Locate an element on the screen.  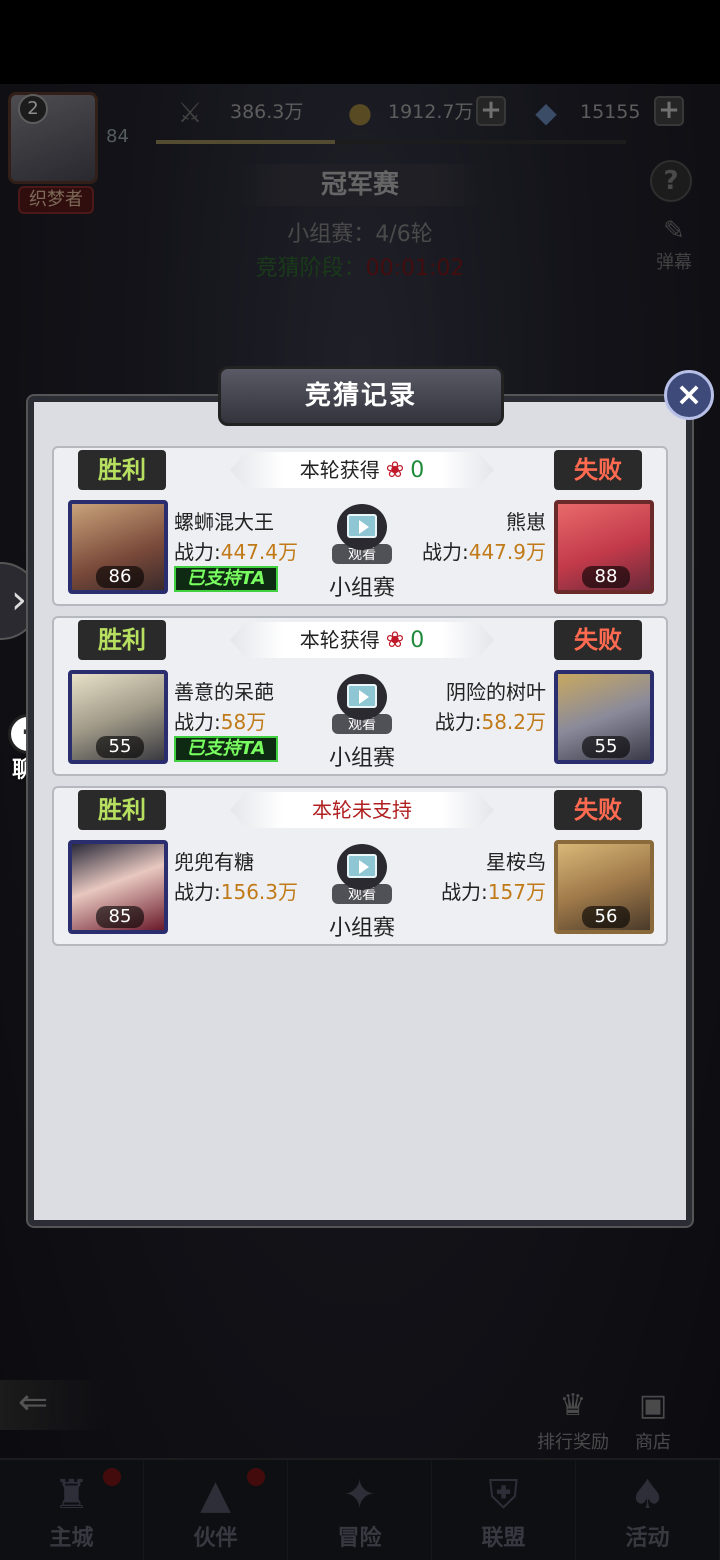
player-portrait-right: 55 is located at coordinates (604, 717).